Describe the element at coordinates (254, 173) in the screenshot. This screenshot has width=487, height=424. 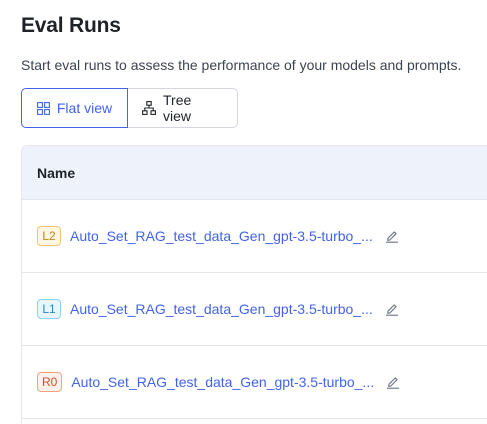
I see `table-header: Name` at that location.